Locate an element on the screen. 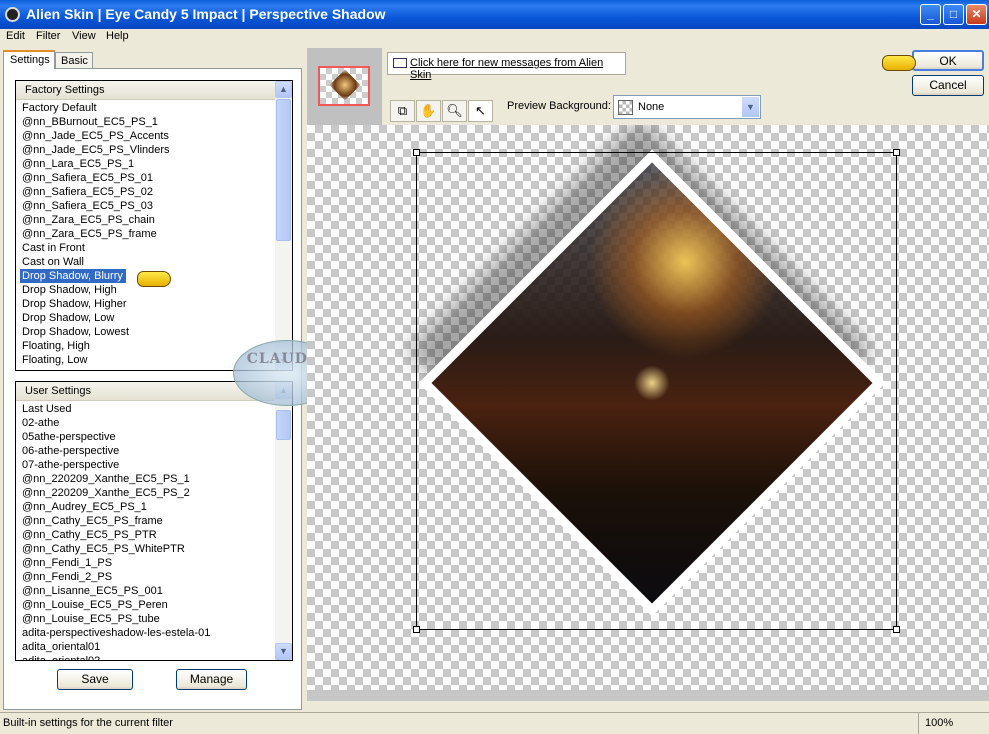 This screenshot has width=989, height=734. pointer-icon: ↖ is located at coordinates (480, 111).